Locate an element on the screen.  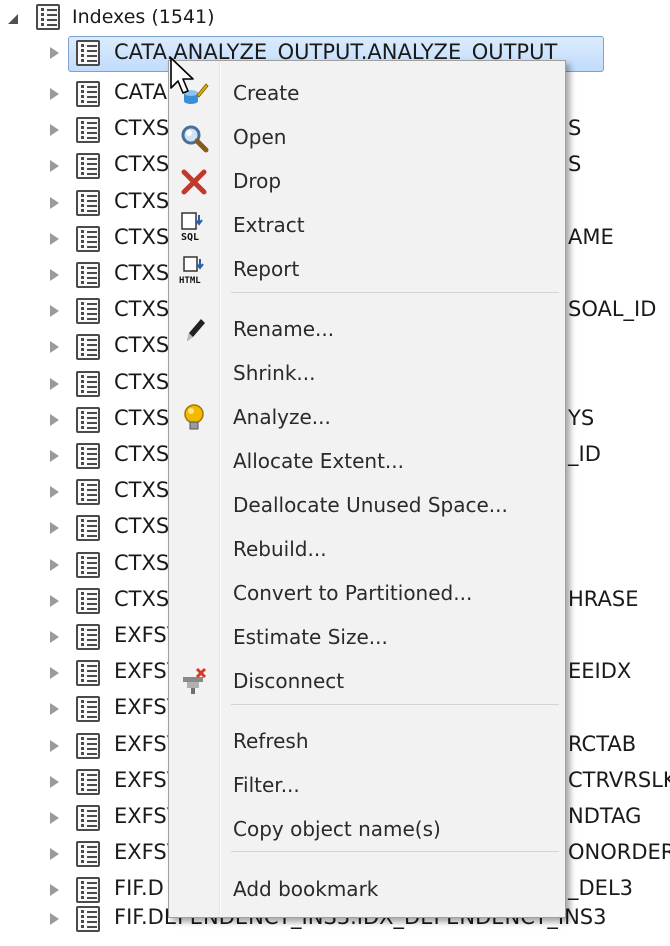
menu-item-disconnect: Disconnect is located at coordinates (367, 681).